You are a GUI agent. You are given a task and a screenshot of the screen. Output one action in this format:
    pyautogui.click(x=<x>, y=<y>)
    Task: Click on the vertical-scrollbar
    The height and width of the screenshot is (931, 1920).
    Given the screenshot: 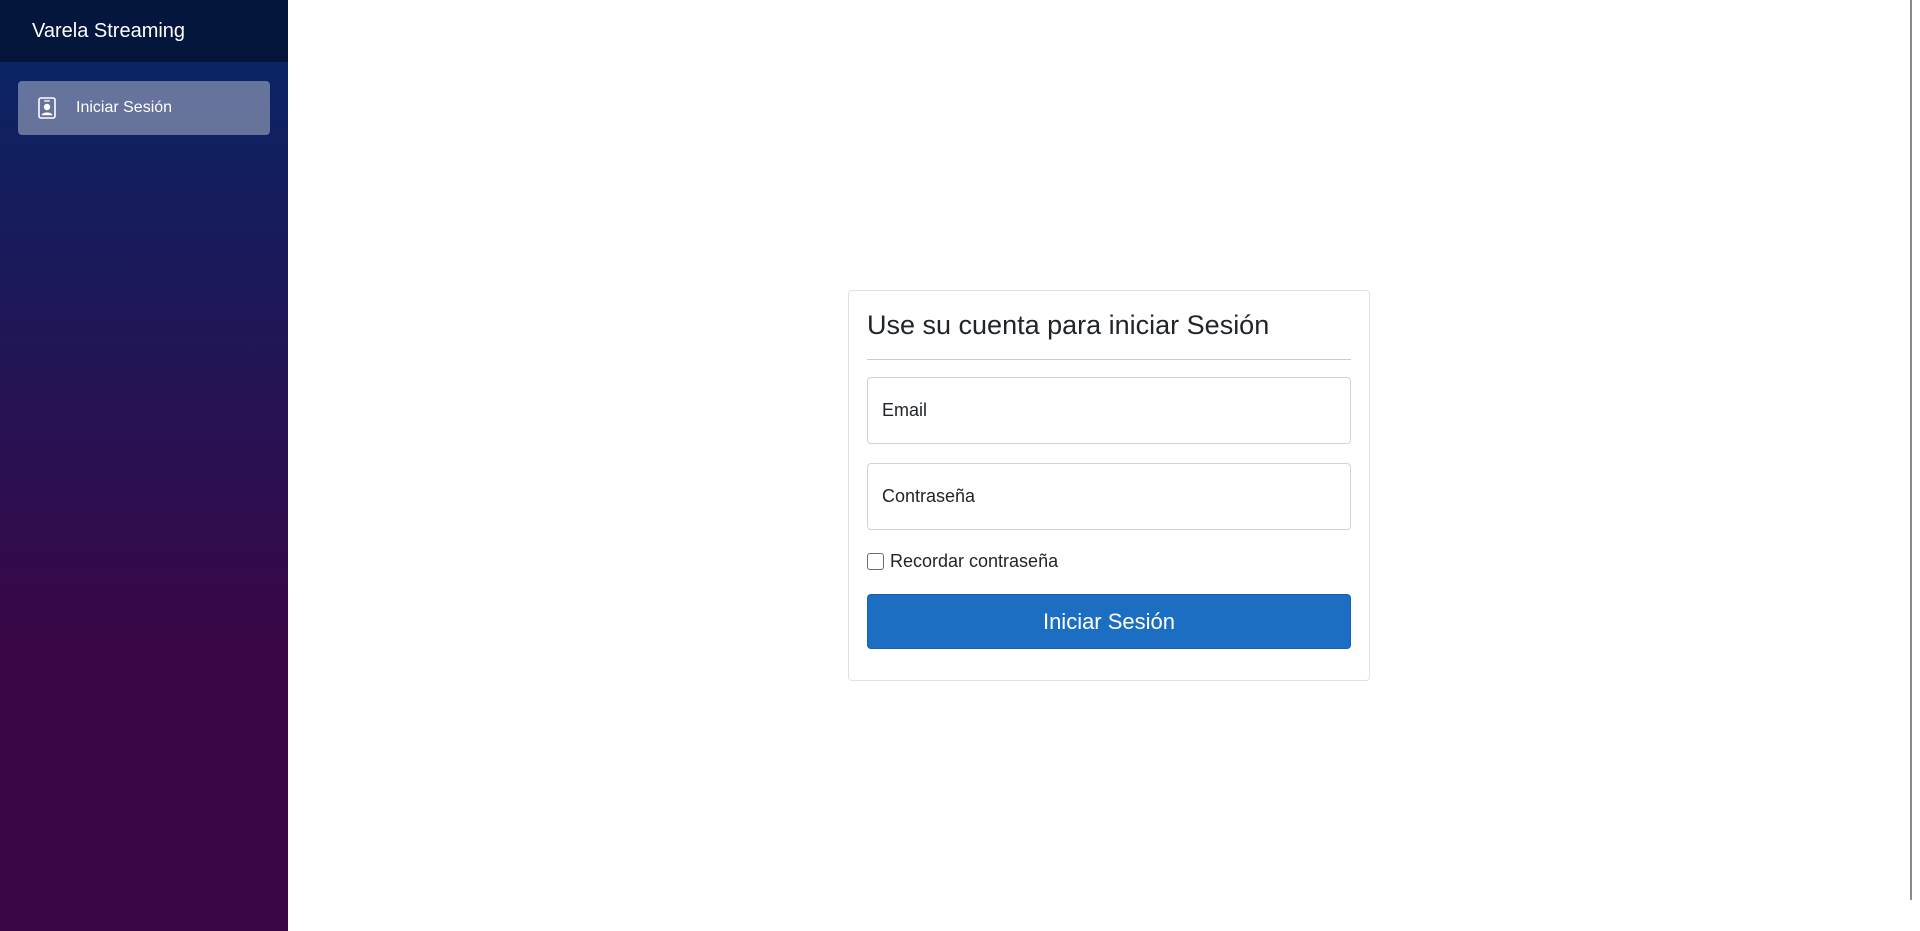 What is the action you would take?
    pyautogui.click(x=1911, y=465)
    